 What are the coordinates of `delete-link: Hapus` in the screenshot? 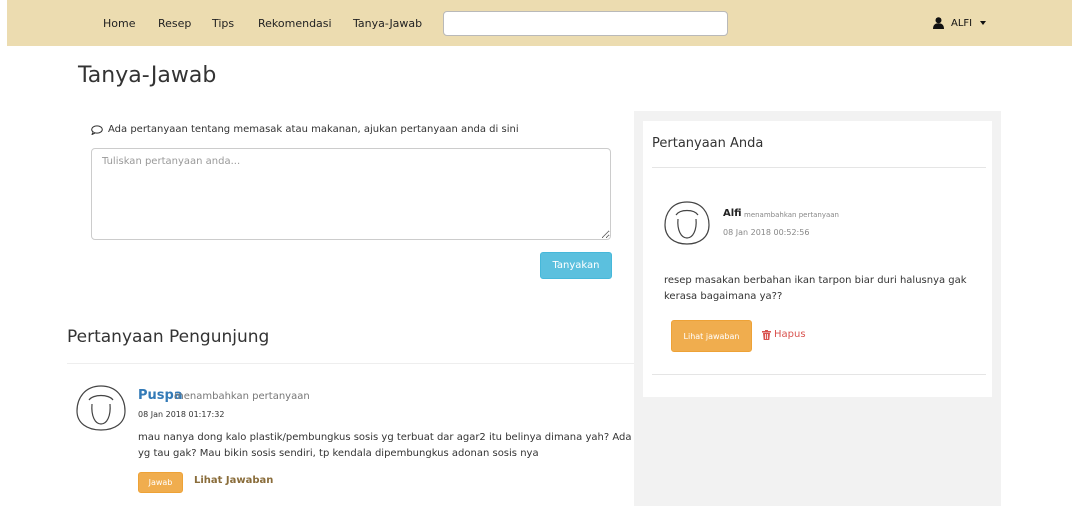 It's located at (784, 334).